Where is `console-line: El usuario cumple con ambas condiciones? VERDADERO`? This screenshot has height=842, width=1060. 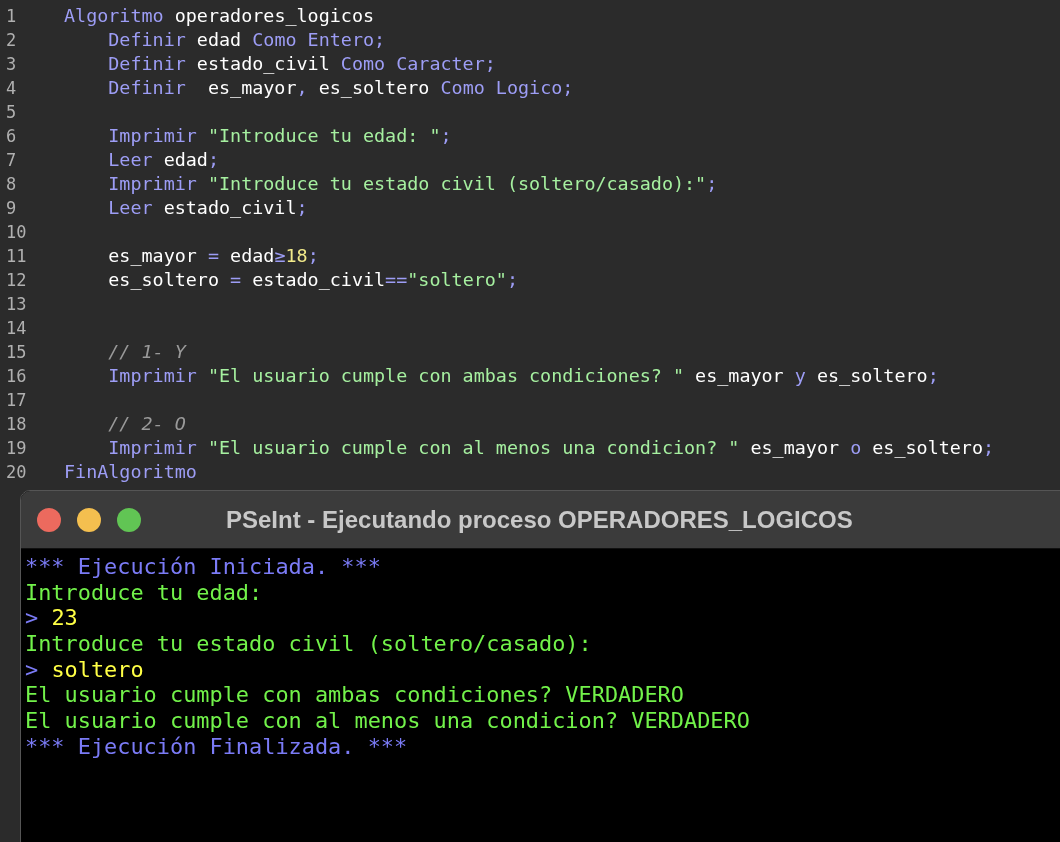
console-line: El usuario cumple con ambas condiciones? VERDADERO is located at coordinates (354, 695).